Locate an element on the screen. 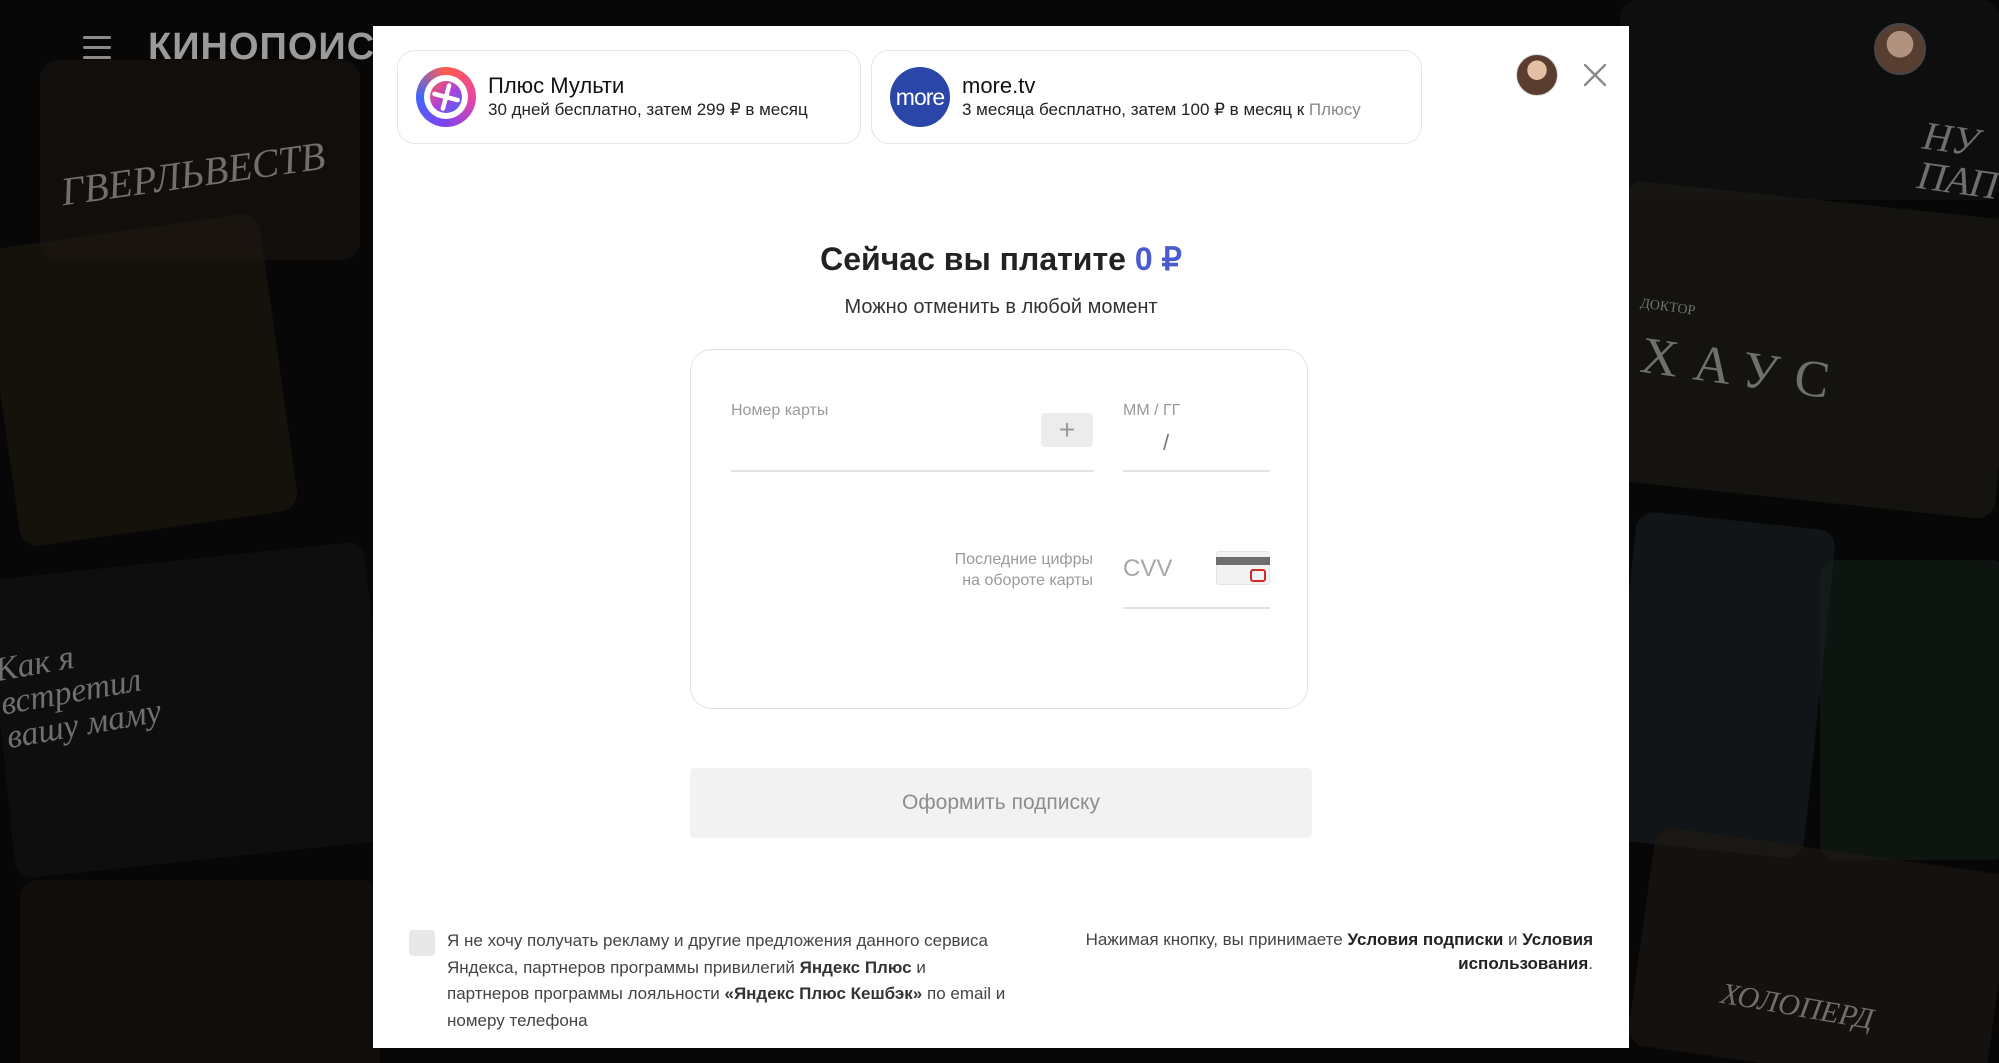 The height and width of the screenshot is (1063, 1999). card-back-icon is located at coordinates (1243, 568).